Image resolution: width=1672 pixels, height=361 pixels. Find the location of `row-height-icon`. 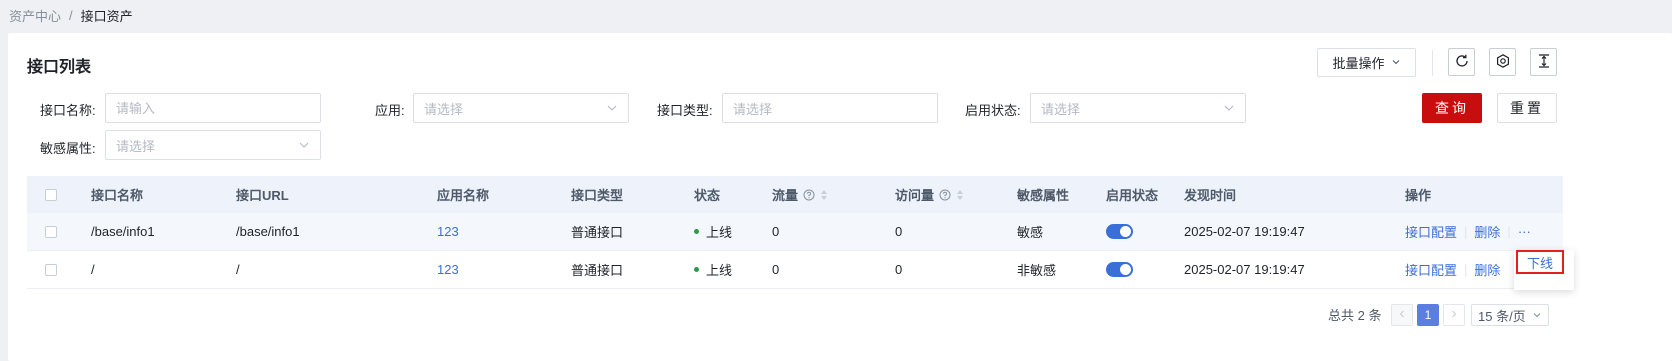

row-height-icon is located at coordinates (1544, 62).